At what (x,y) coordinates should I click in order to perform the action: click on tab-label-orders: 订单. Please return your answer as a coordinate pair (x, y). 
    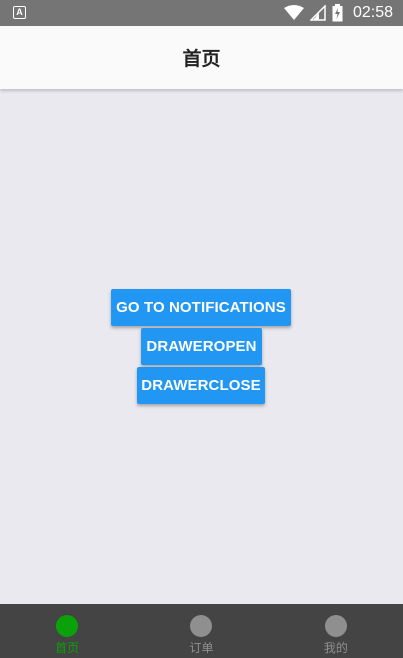
    Looking at the image, I should click on (201, 648).